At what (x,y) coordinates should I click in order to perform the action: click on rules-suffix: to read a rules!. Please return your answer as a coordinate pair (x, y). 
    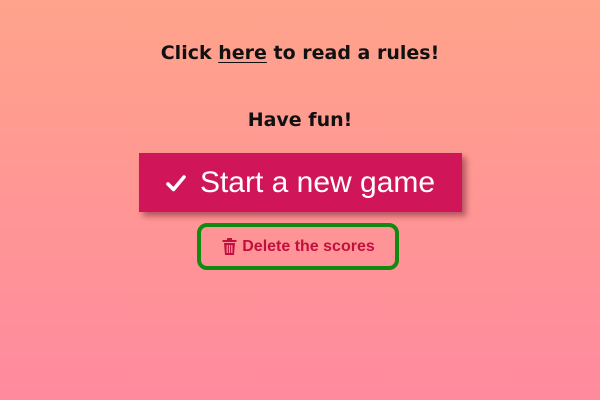
    Looking at the image, I should click on (353, 53).